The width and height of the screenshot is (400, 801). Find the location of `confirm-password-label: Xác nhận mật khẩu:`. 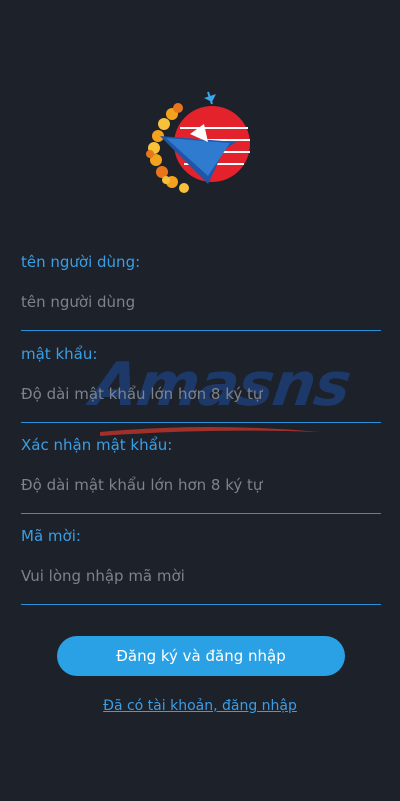

confirm-password-label: Xác nhận mật khẩu: is located at coordinates (97, 445).